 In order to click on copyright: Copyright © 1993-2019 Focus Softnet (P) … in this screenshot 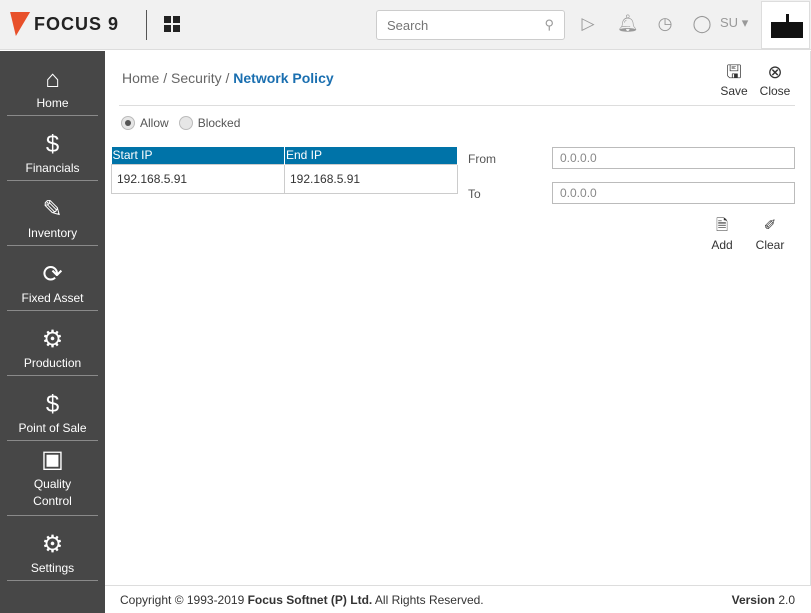, I will do `click(302, 599)`.